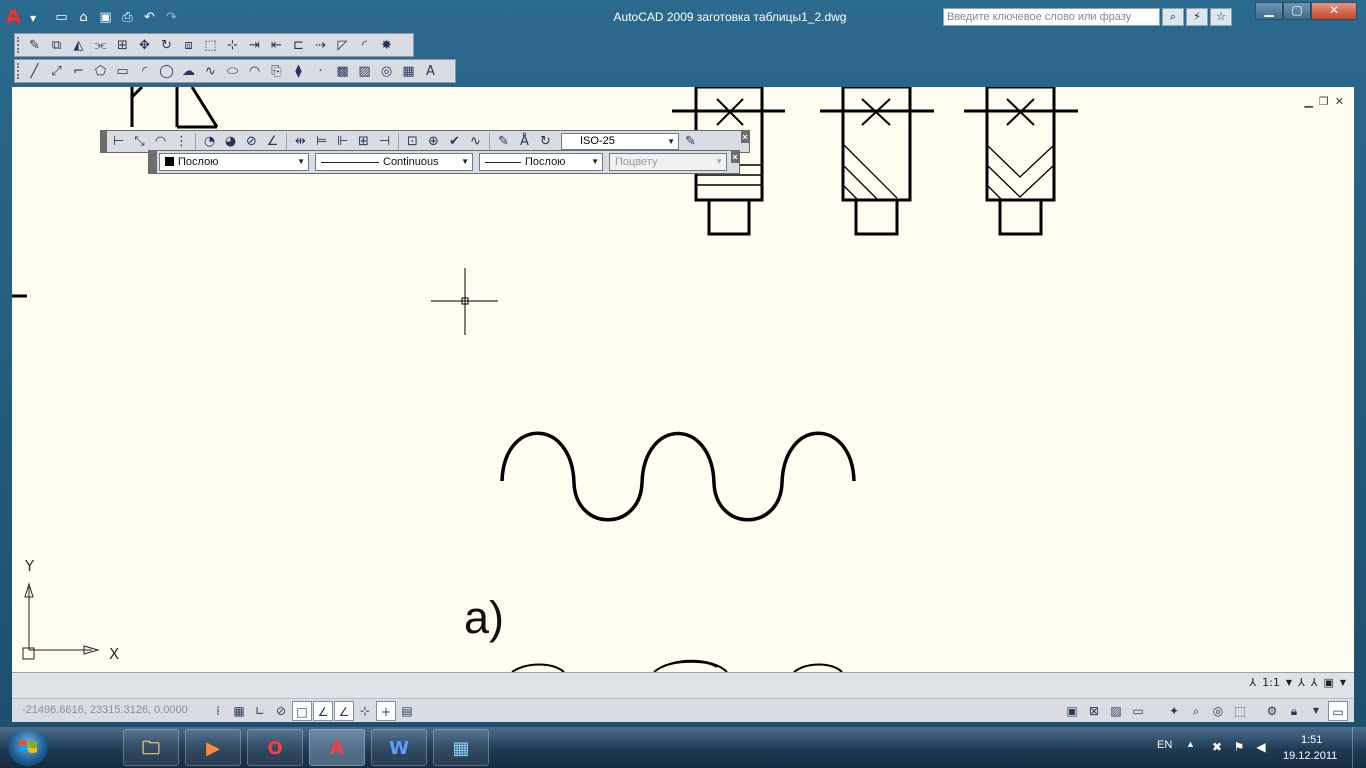 This screenshot has height=768, width=1366. Describe the element at coordinates (1173, 17) in the screenshot. I see `search-icon: ⌕` at that location.